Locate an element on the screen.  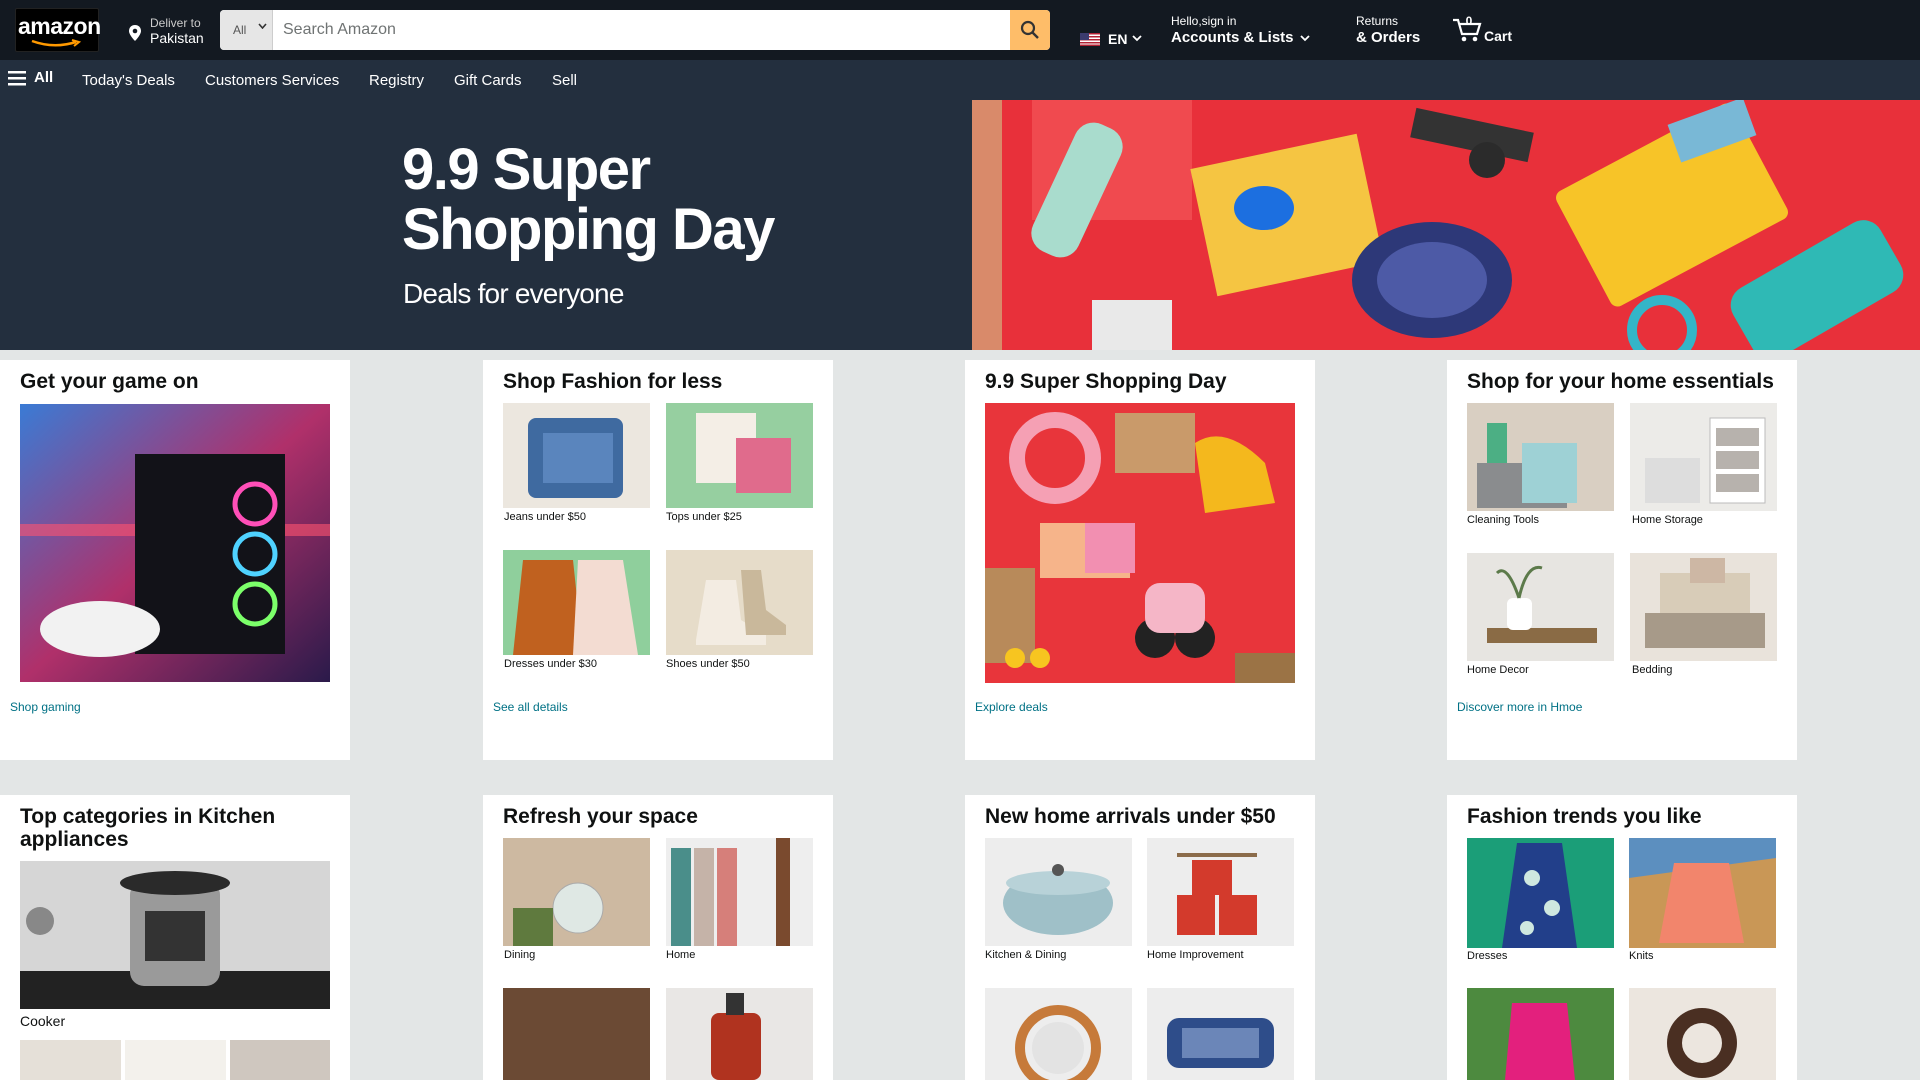
card-gaming: Get your game on Shop gaming is located at coordinates (175, 560).